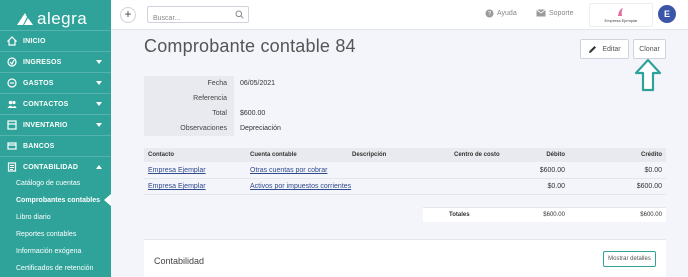  What do you see at coordinates (58, 200) in the screenshot?
I see `sidebar-subitem-comprobantes: Comprobantes contables` at bounding box center [58, 200].